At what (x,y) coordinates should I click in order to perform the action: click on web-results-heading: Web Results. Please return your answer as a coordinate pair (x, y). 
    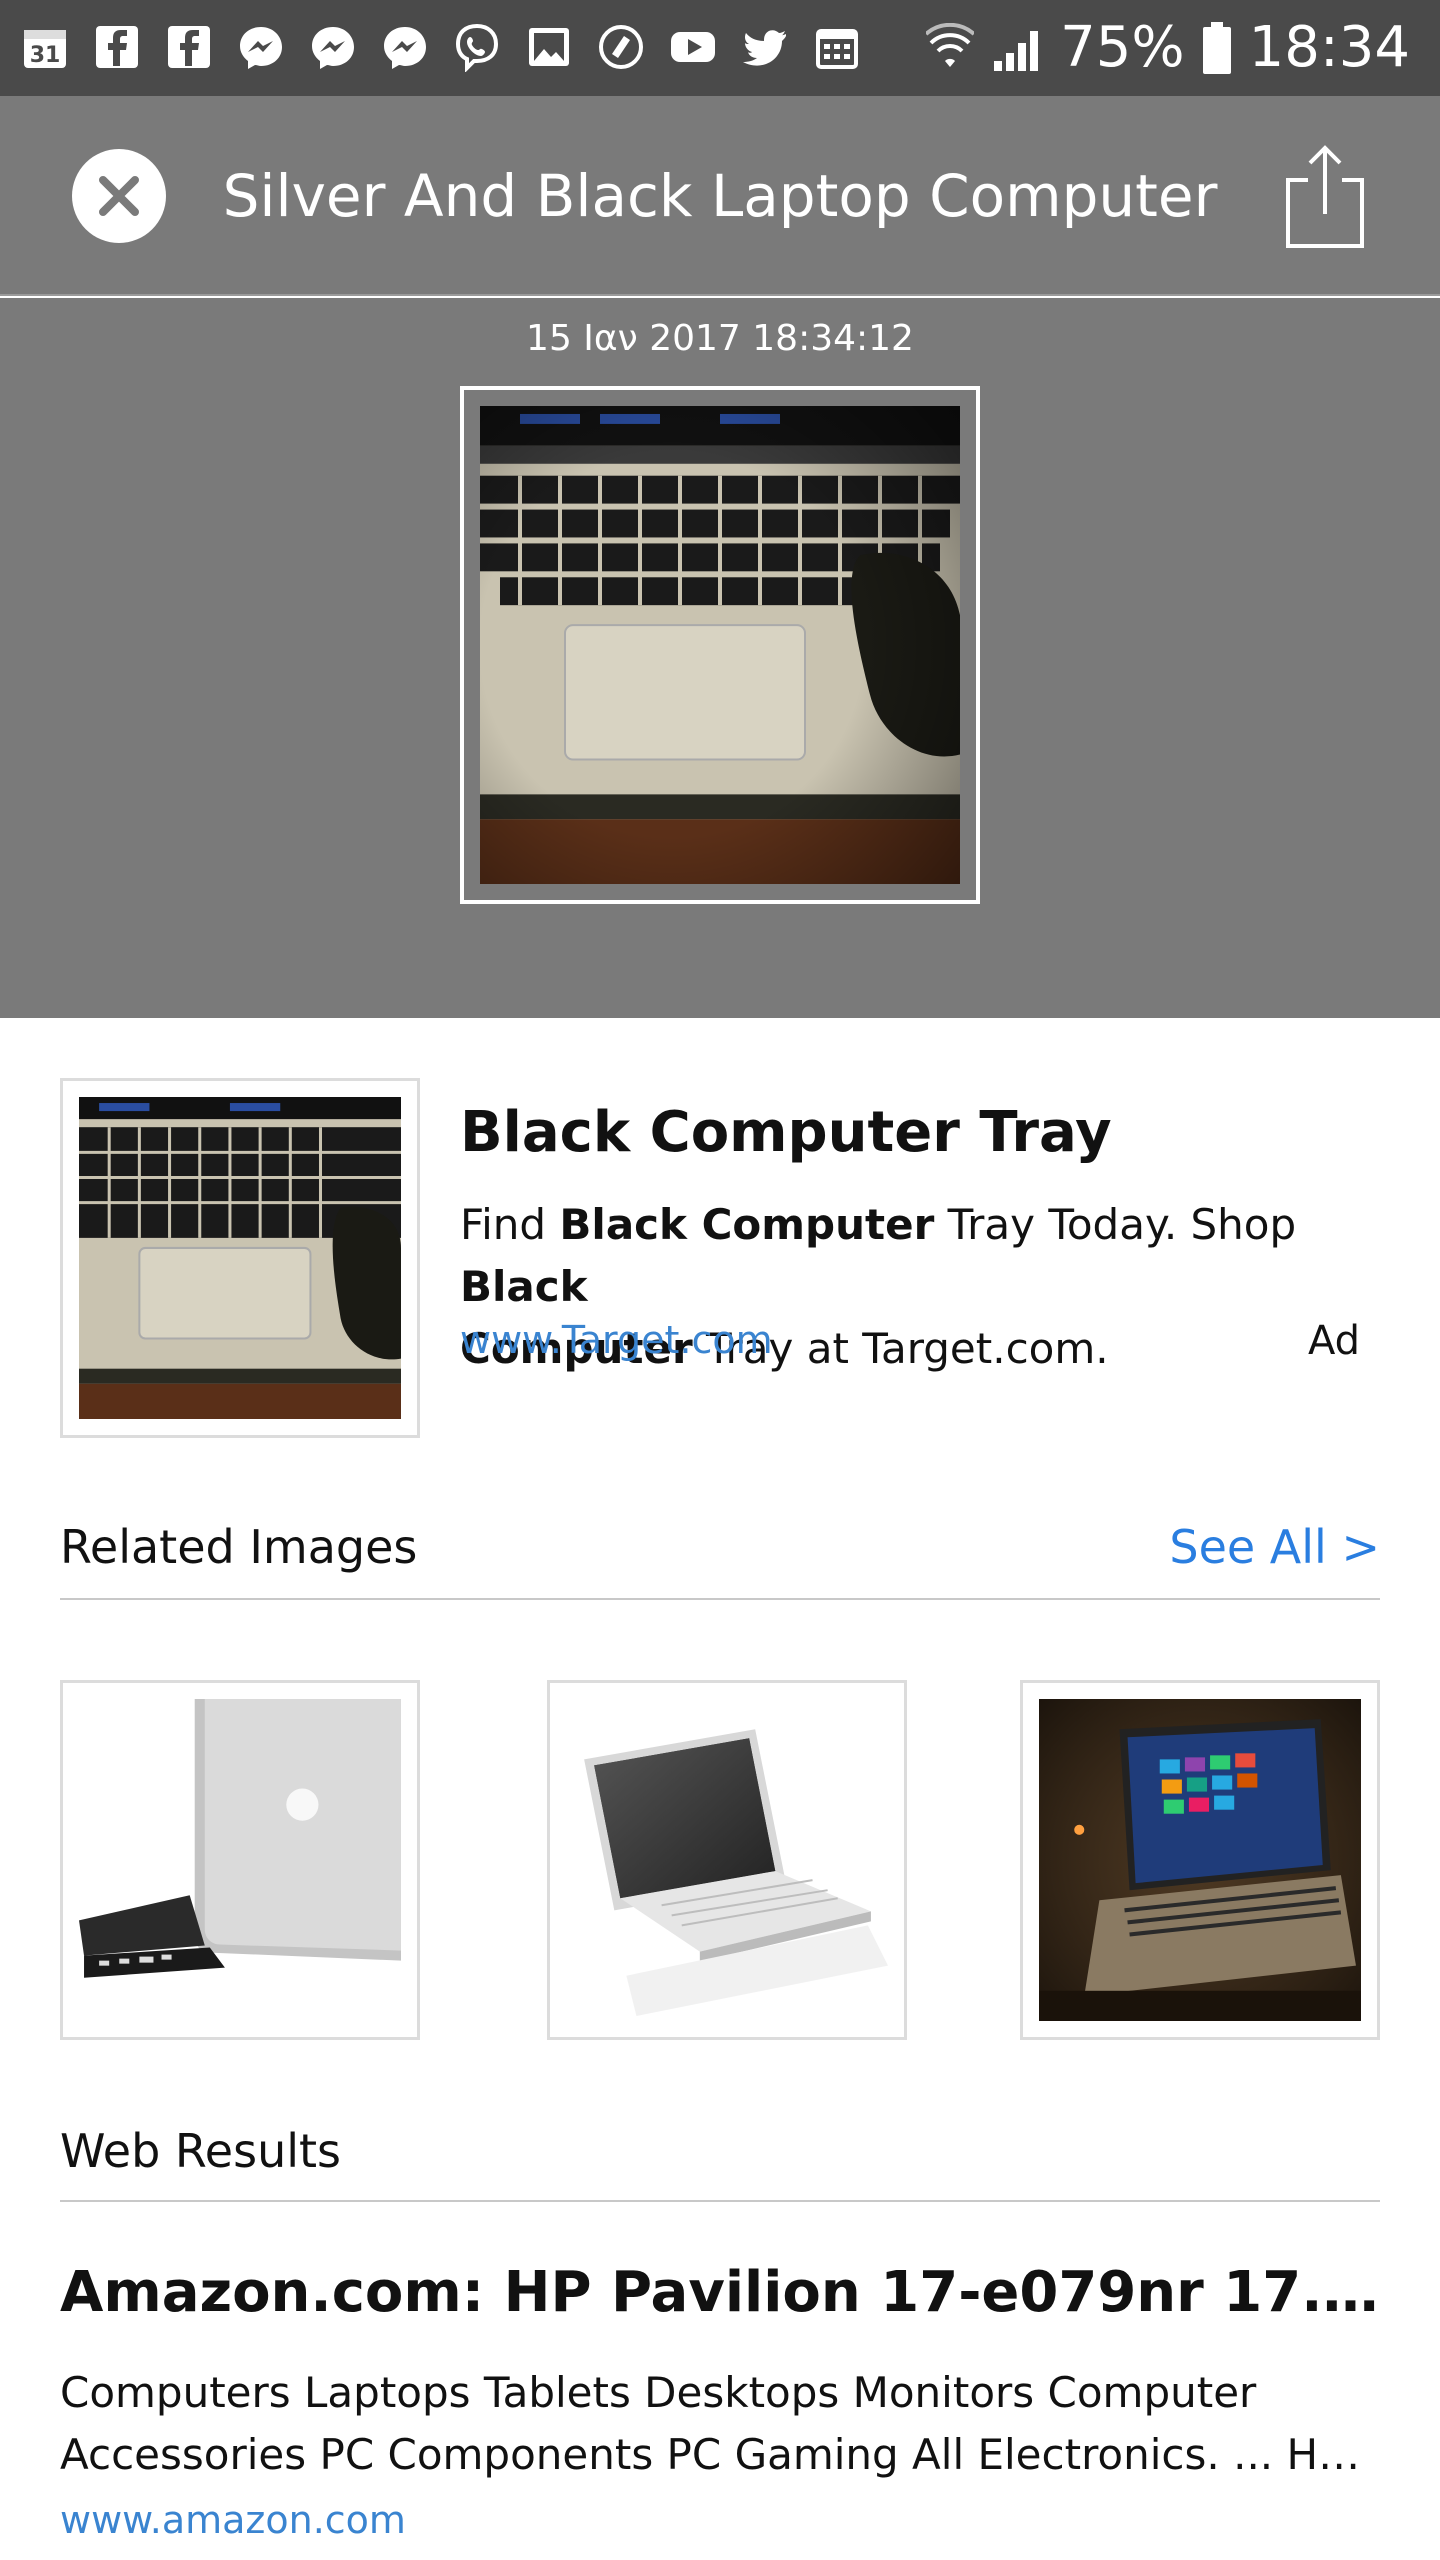
    Looking at the image, I should click on (201, 2151).